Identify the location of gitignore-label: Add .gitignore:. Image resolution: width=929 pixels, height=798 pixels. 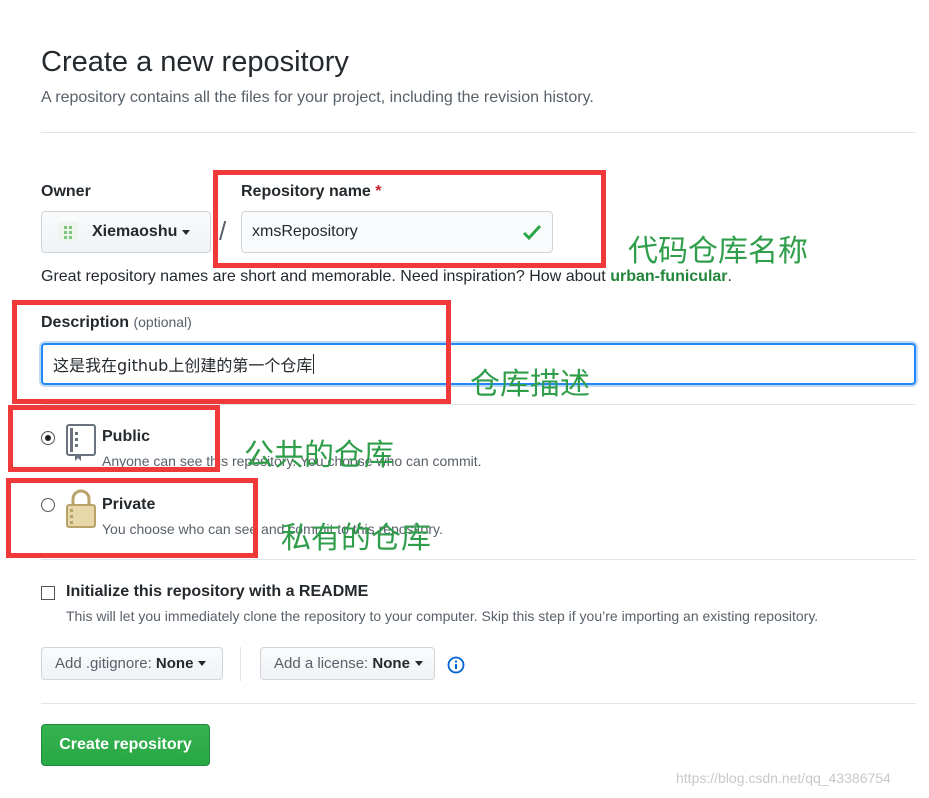
(103, 663).